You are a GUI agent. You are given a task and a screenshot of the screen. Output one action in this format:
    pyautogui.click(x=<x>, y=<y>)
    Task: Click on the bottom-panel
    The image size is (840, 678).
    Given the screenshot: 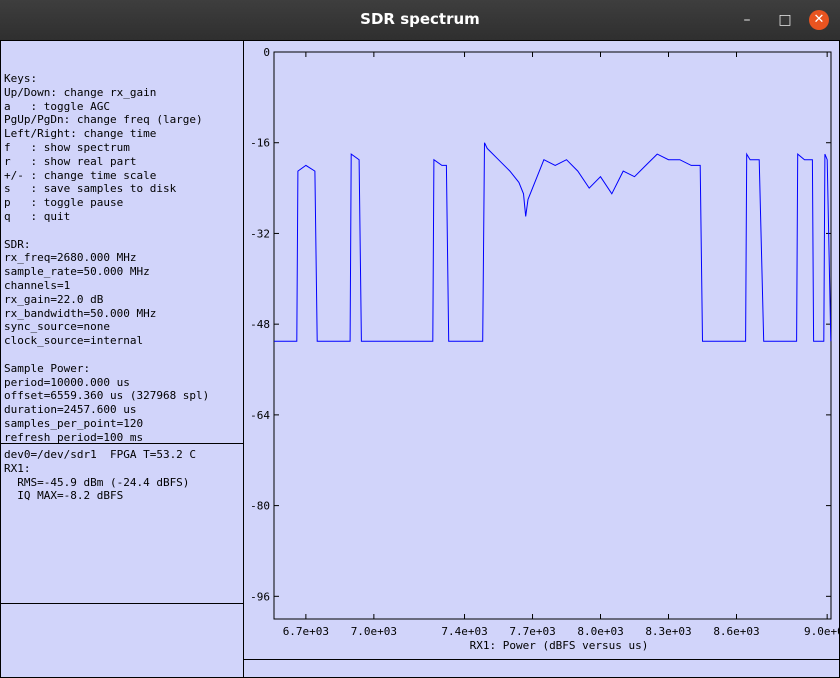 What is the action you would take?
    pyautogui.click(x=541, y=668)
    